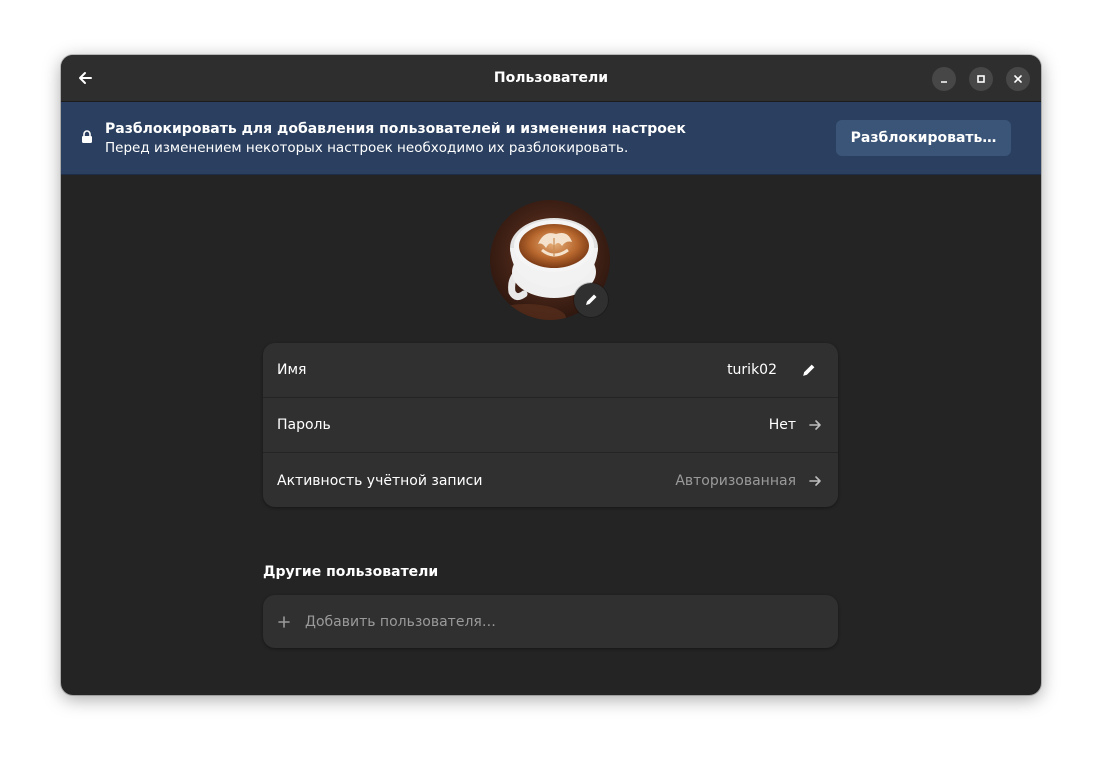  I want to click on close-button, so click(1018, 79).